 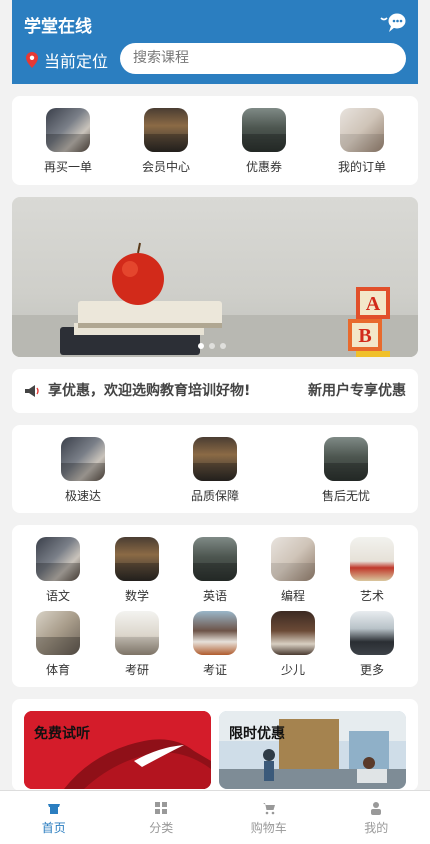 I want to click on study-desk-photo, so click(x=293, y=633).